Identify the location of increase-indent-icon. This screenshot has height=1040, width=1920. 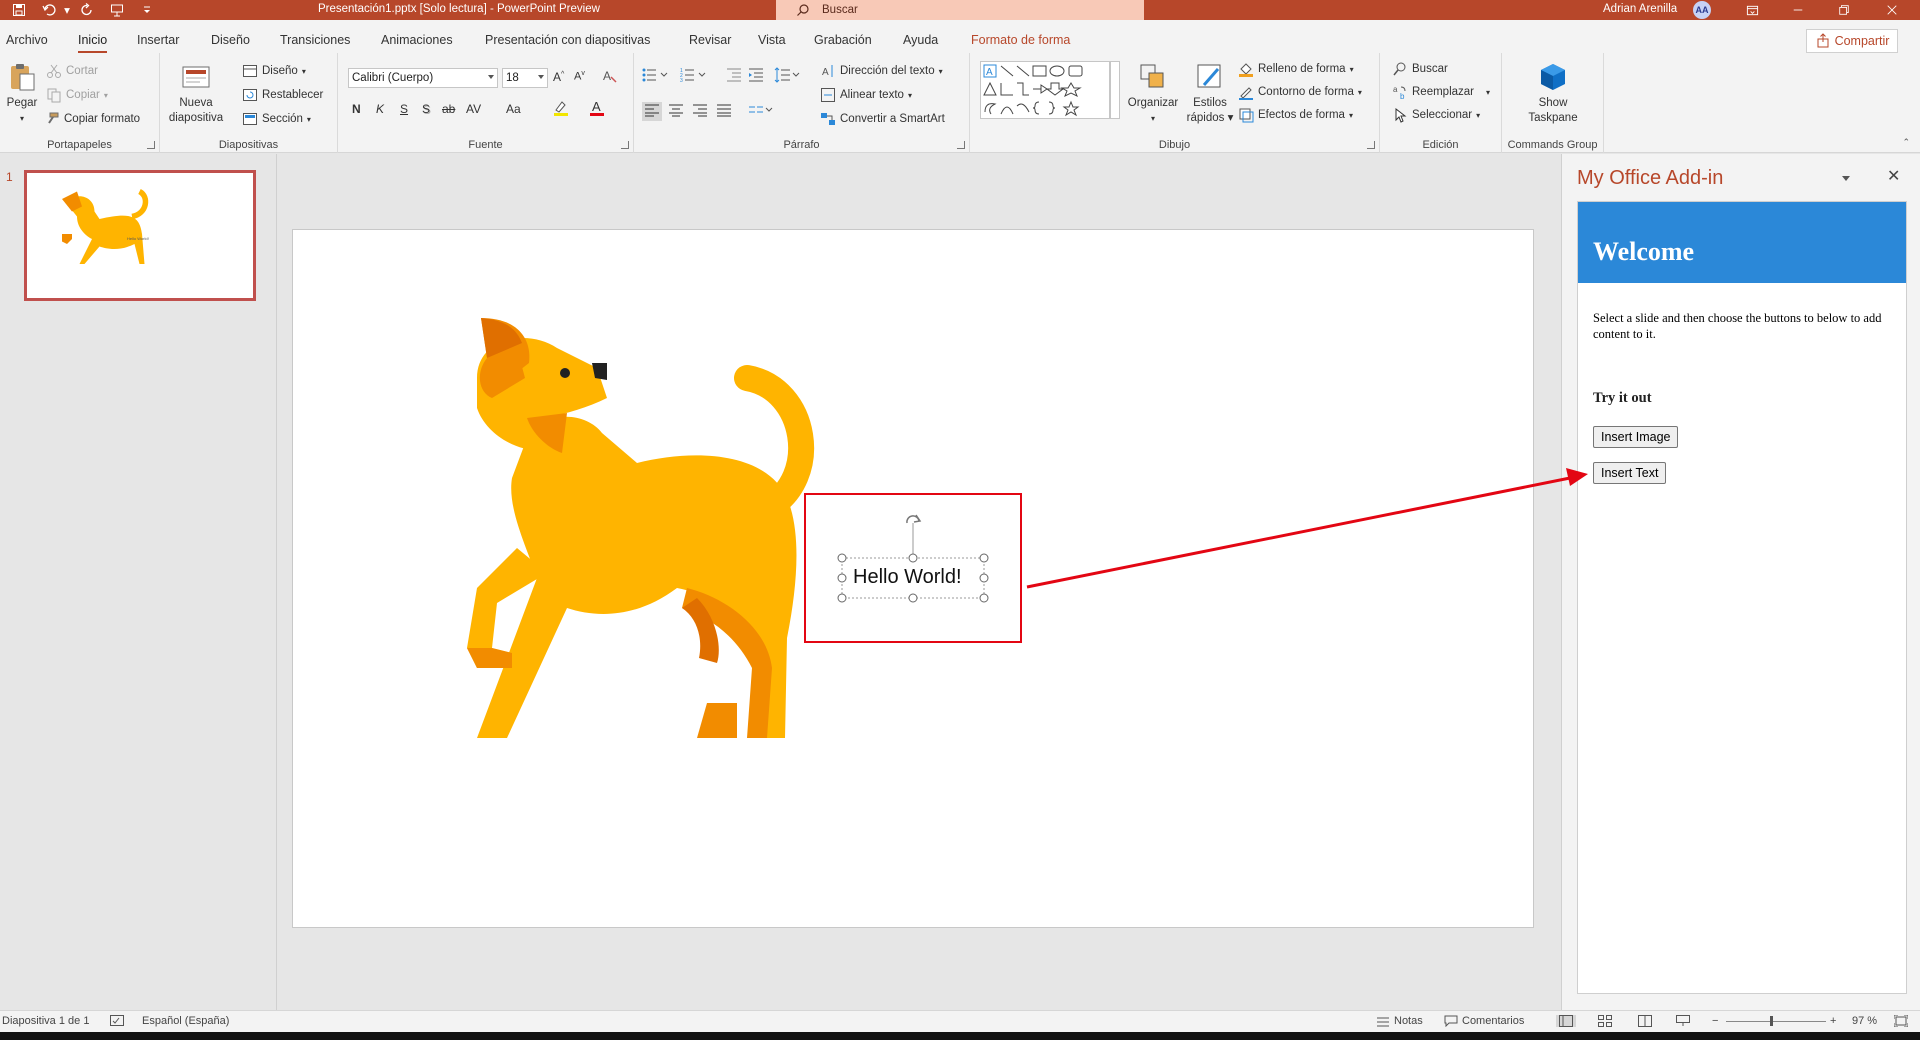
(756, 76).